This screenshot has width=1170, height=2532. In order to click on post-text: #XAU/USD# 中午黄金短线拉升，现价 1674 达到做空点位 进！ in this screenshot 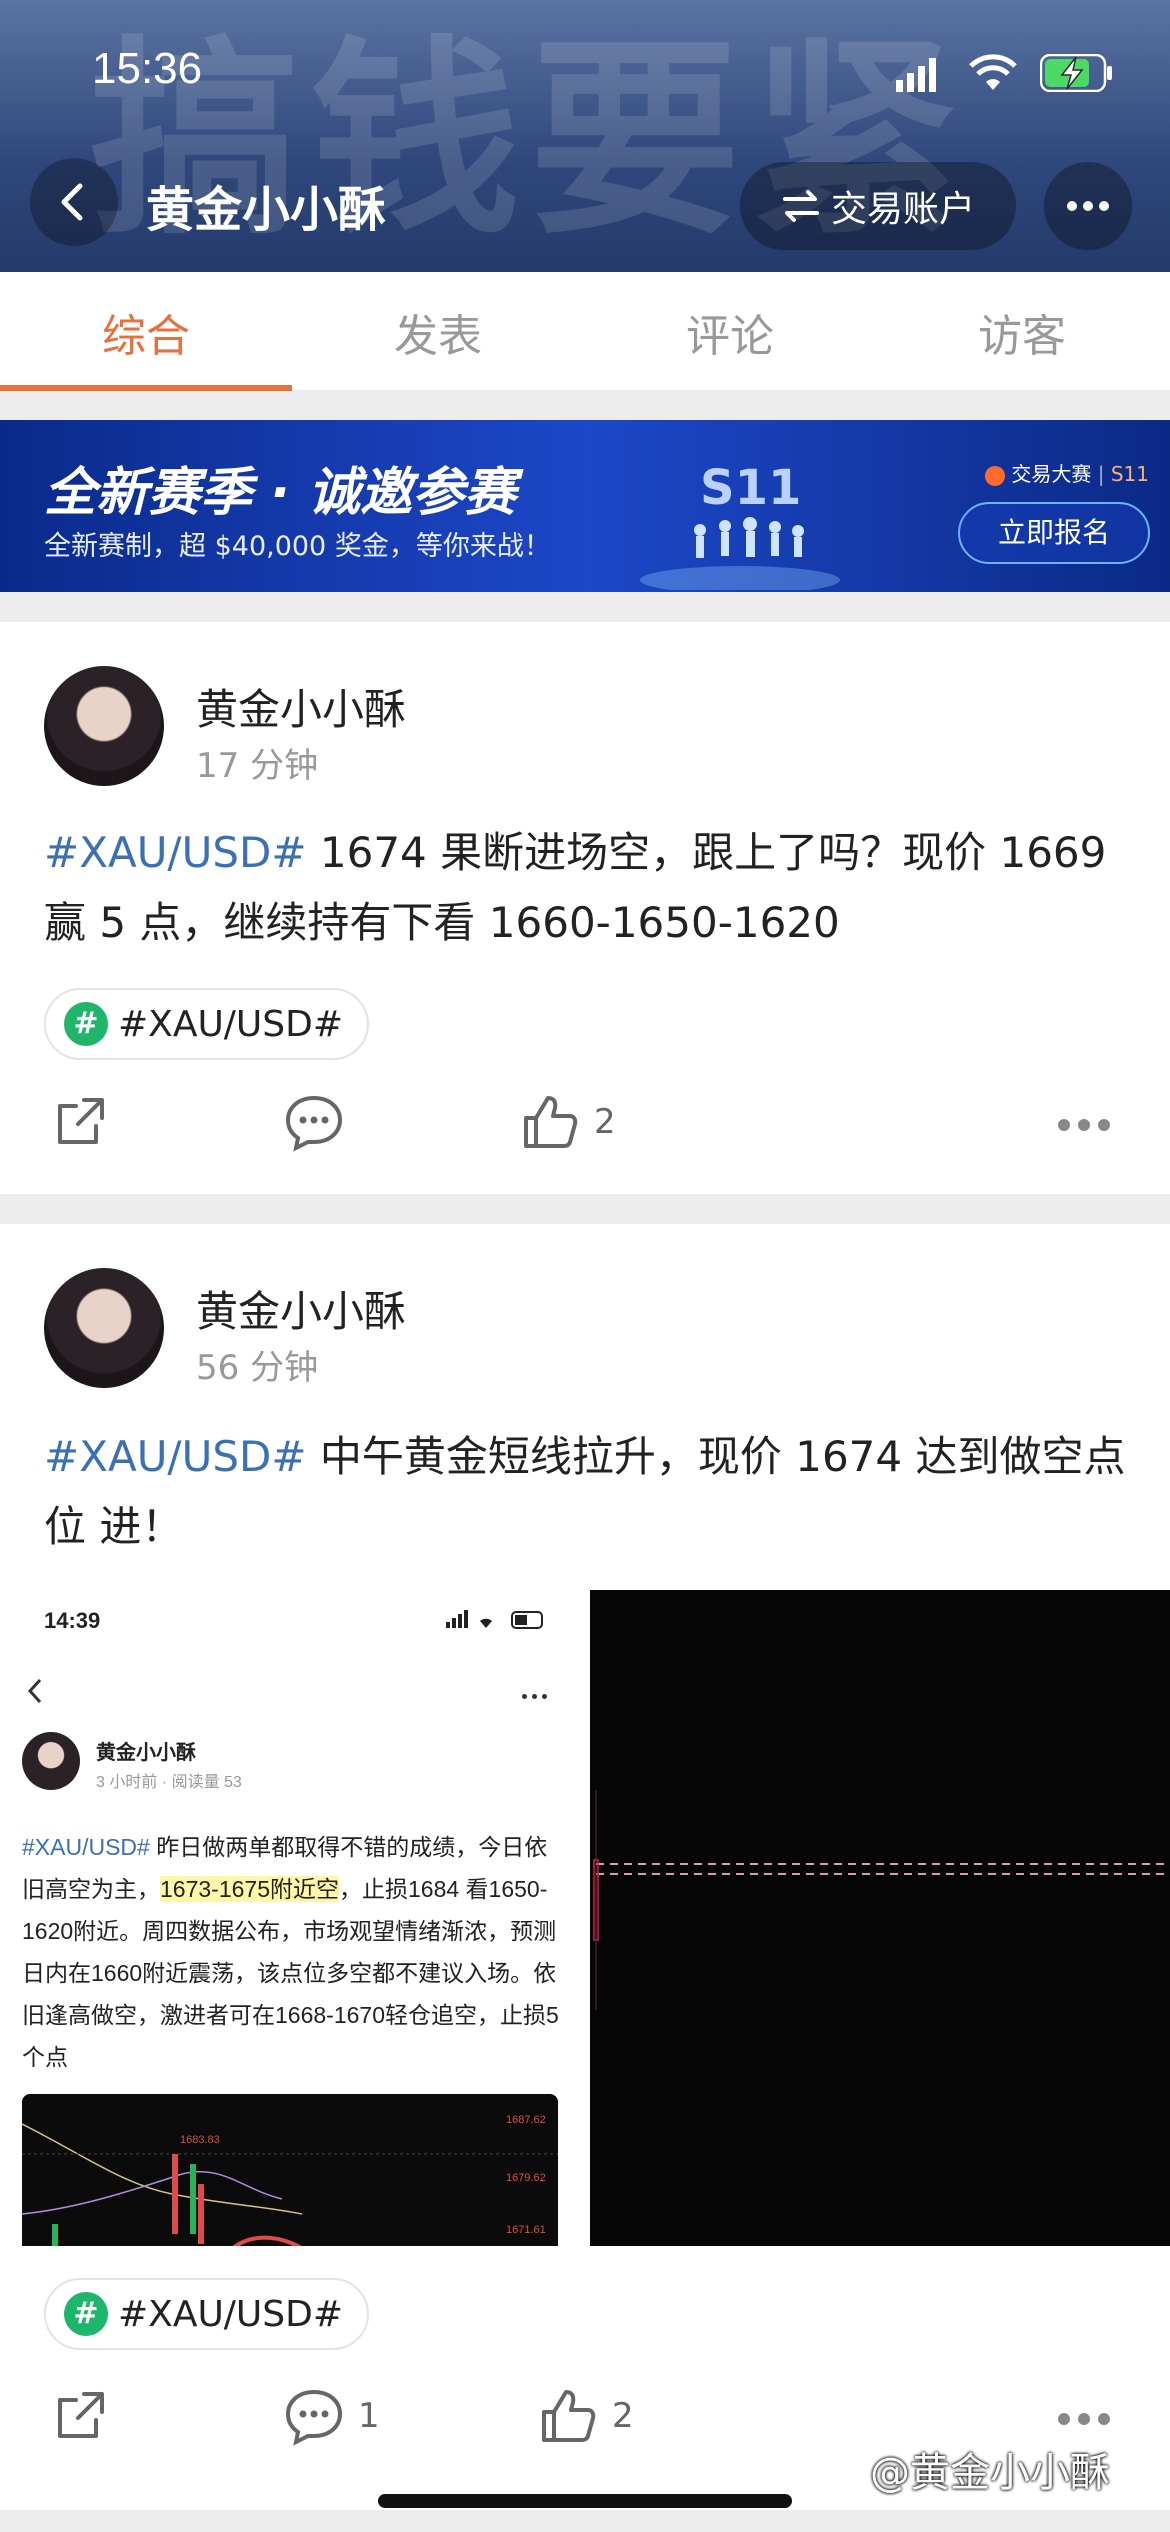, I will do `click(589, 1492)`.